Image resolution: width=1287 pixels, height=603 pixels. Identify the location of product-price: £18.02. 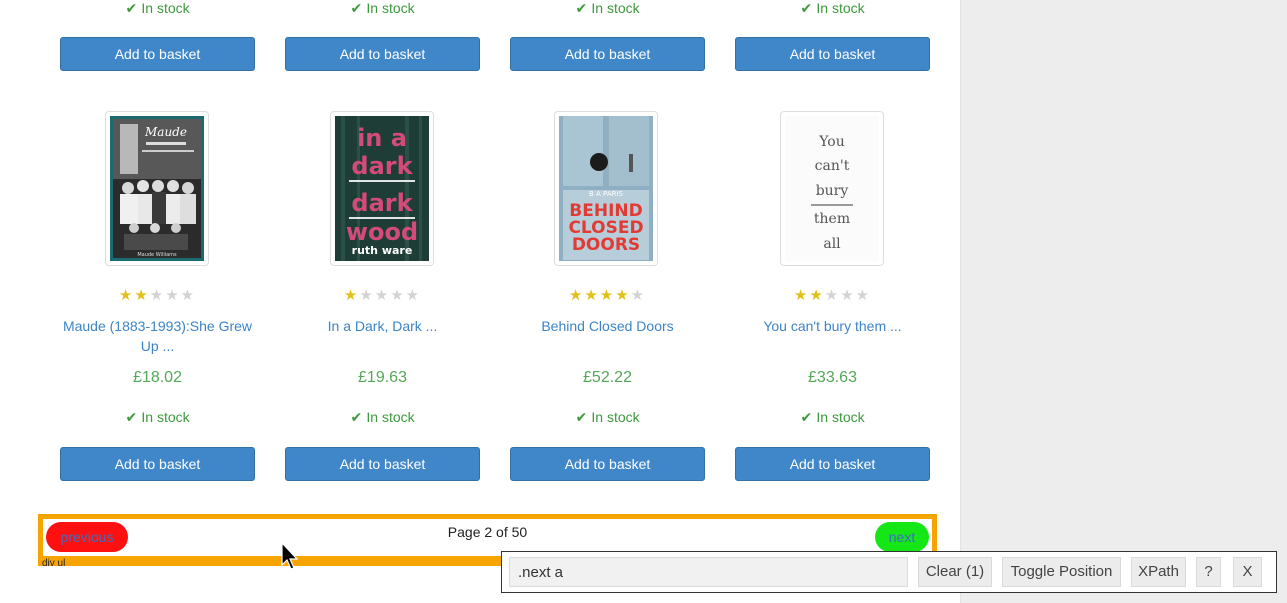
(157, 377).